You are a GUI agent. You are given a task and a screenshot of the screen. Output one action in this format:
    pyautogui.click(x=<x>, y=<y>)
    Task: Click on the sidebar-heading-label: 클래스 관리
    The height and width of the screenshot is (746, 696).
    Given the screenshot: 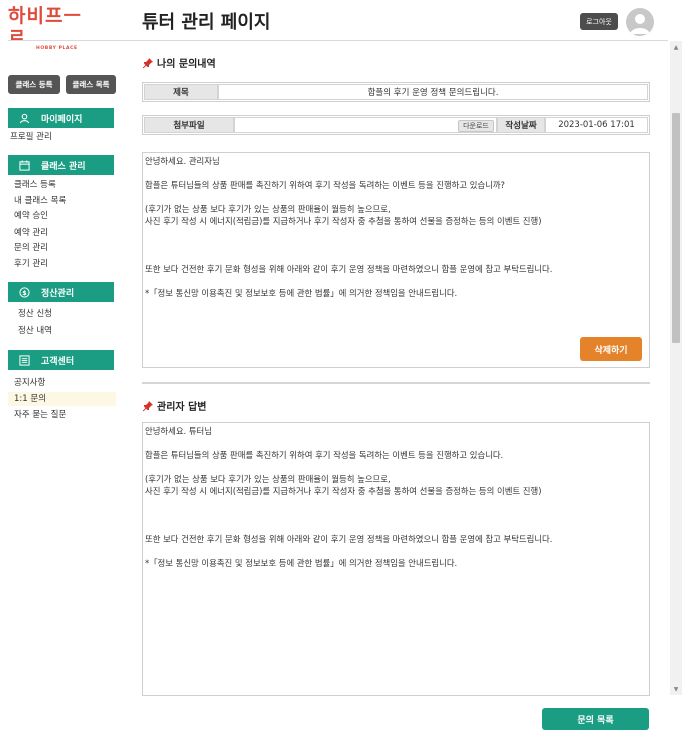 What is the action you would take?
    pyautogui.click(x=63, y=166)
    